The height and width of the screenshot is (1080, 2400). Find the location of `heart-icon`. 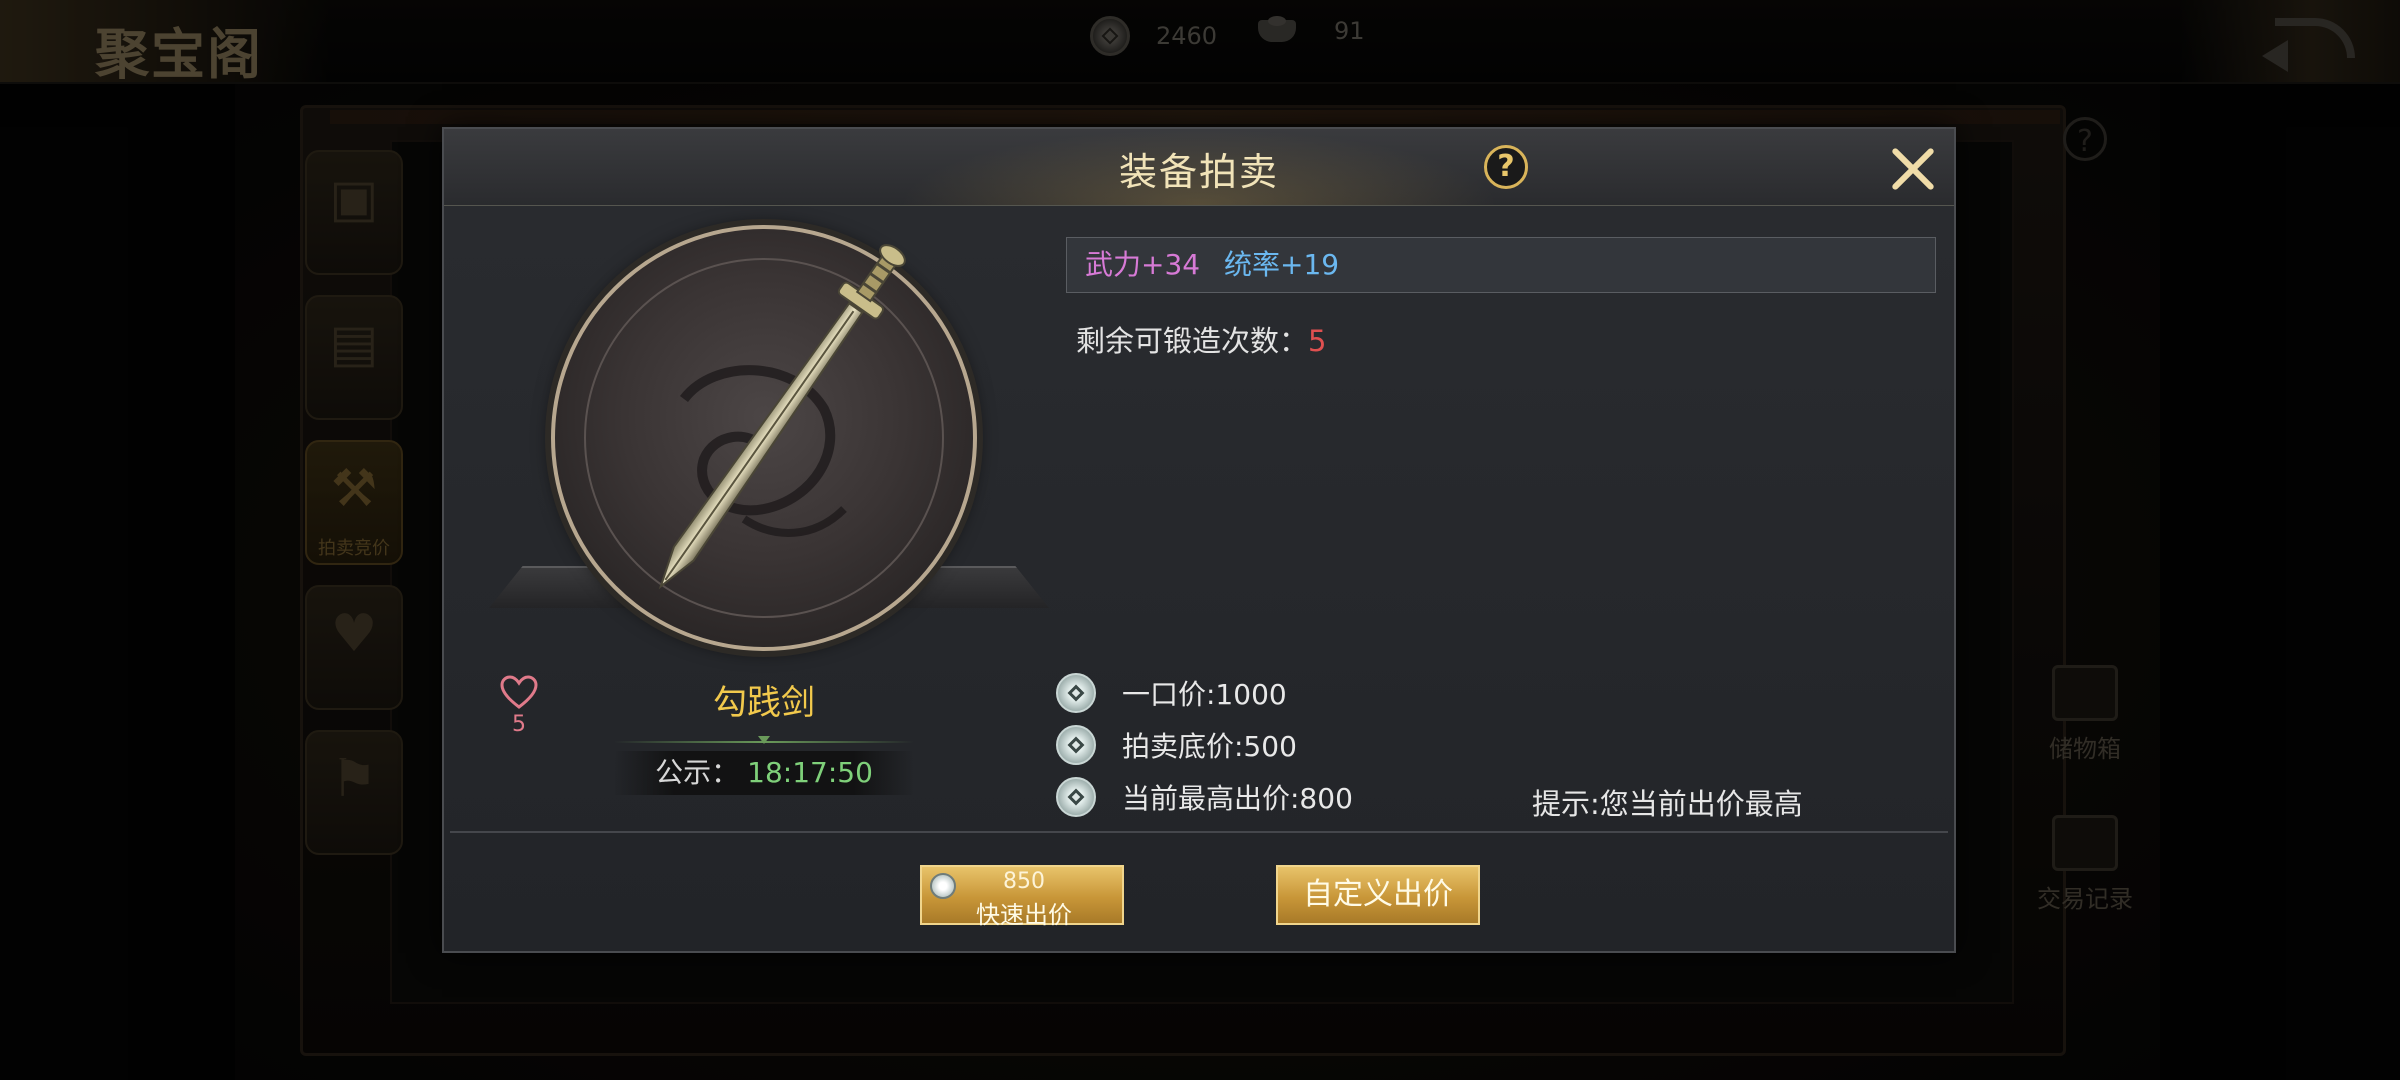

heart-icon is located at coordinates (519, 693).